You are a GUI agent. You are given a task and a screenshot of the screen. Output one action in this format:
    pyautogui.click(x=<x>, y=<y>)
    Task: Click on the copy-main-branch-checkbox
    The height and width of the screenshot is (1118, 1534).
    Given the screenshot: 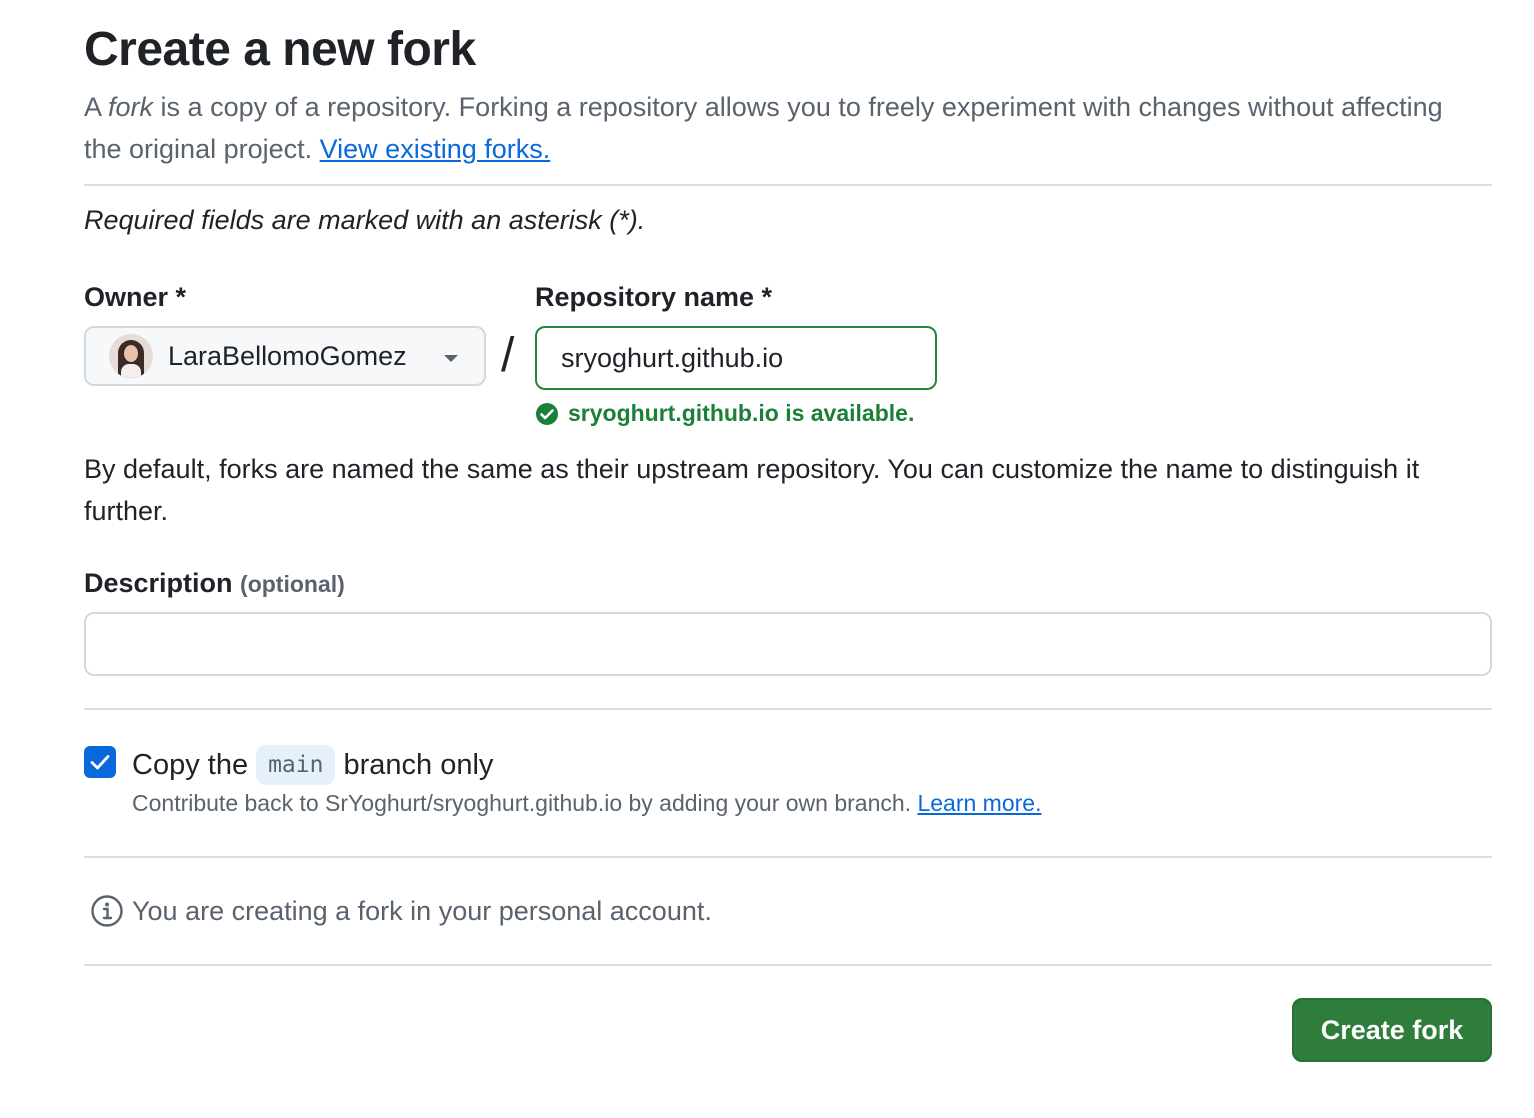 What is the action you would take?
    pyautogui.click(x=100, y=762)
    